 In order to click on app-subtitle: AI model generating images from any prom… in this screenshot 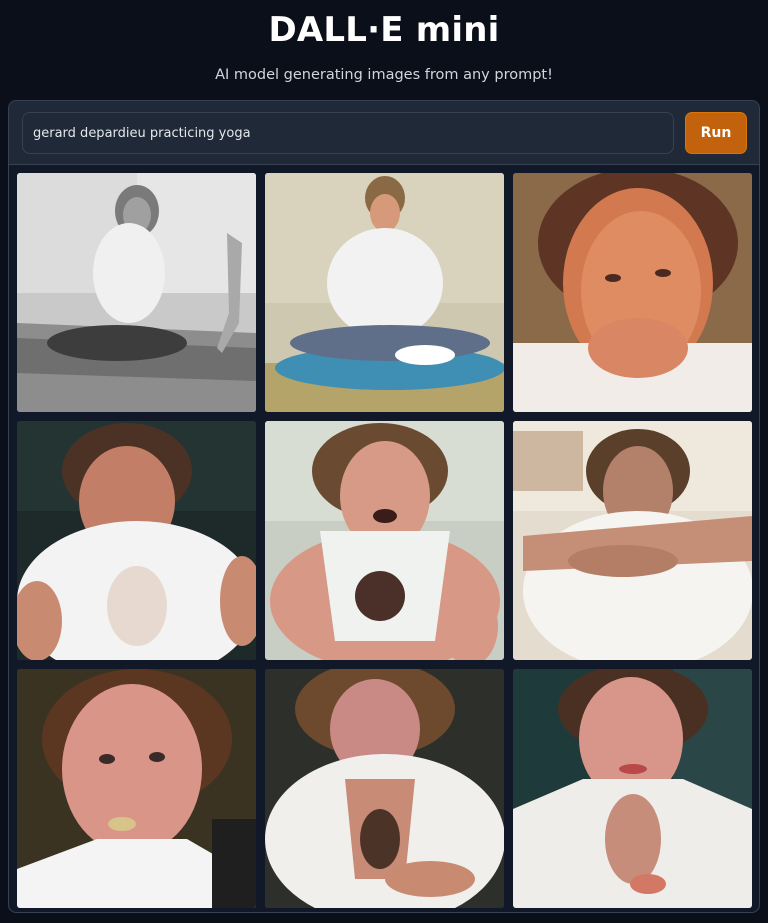, I will do `click(384, 75)`.